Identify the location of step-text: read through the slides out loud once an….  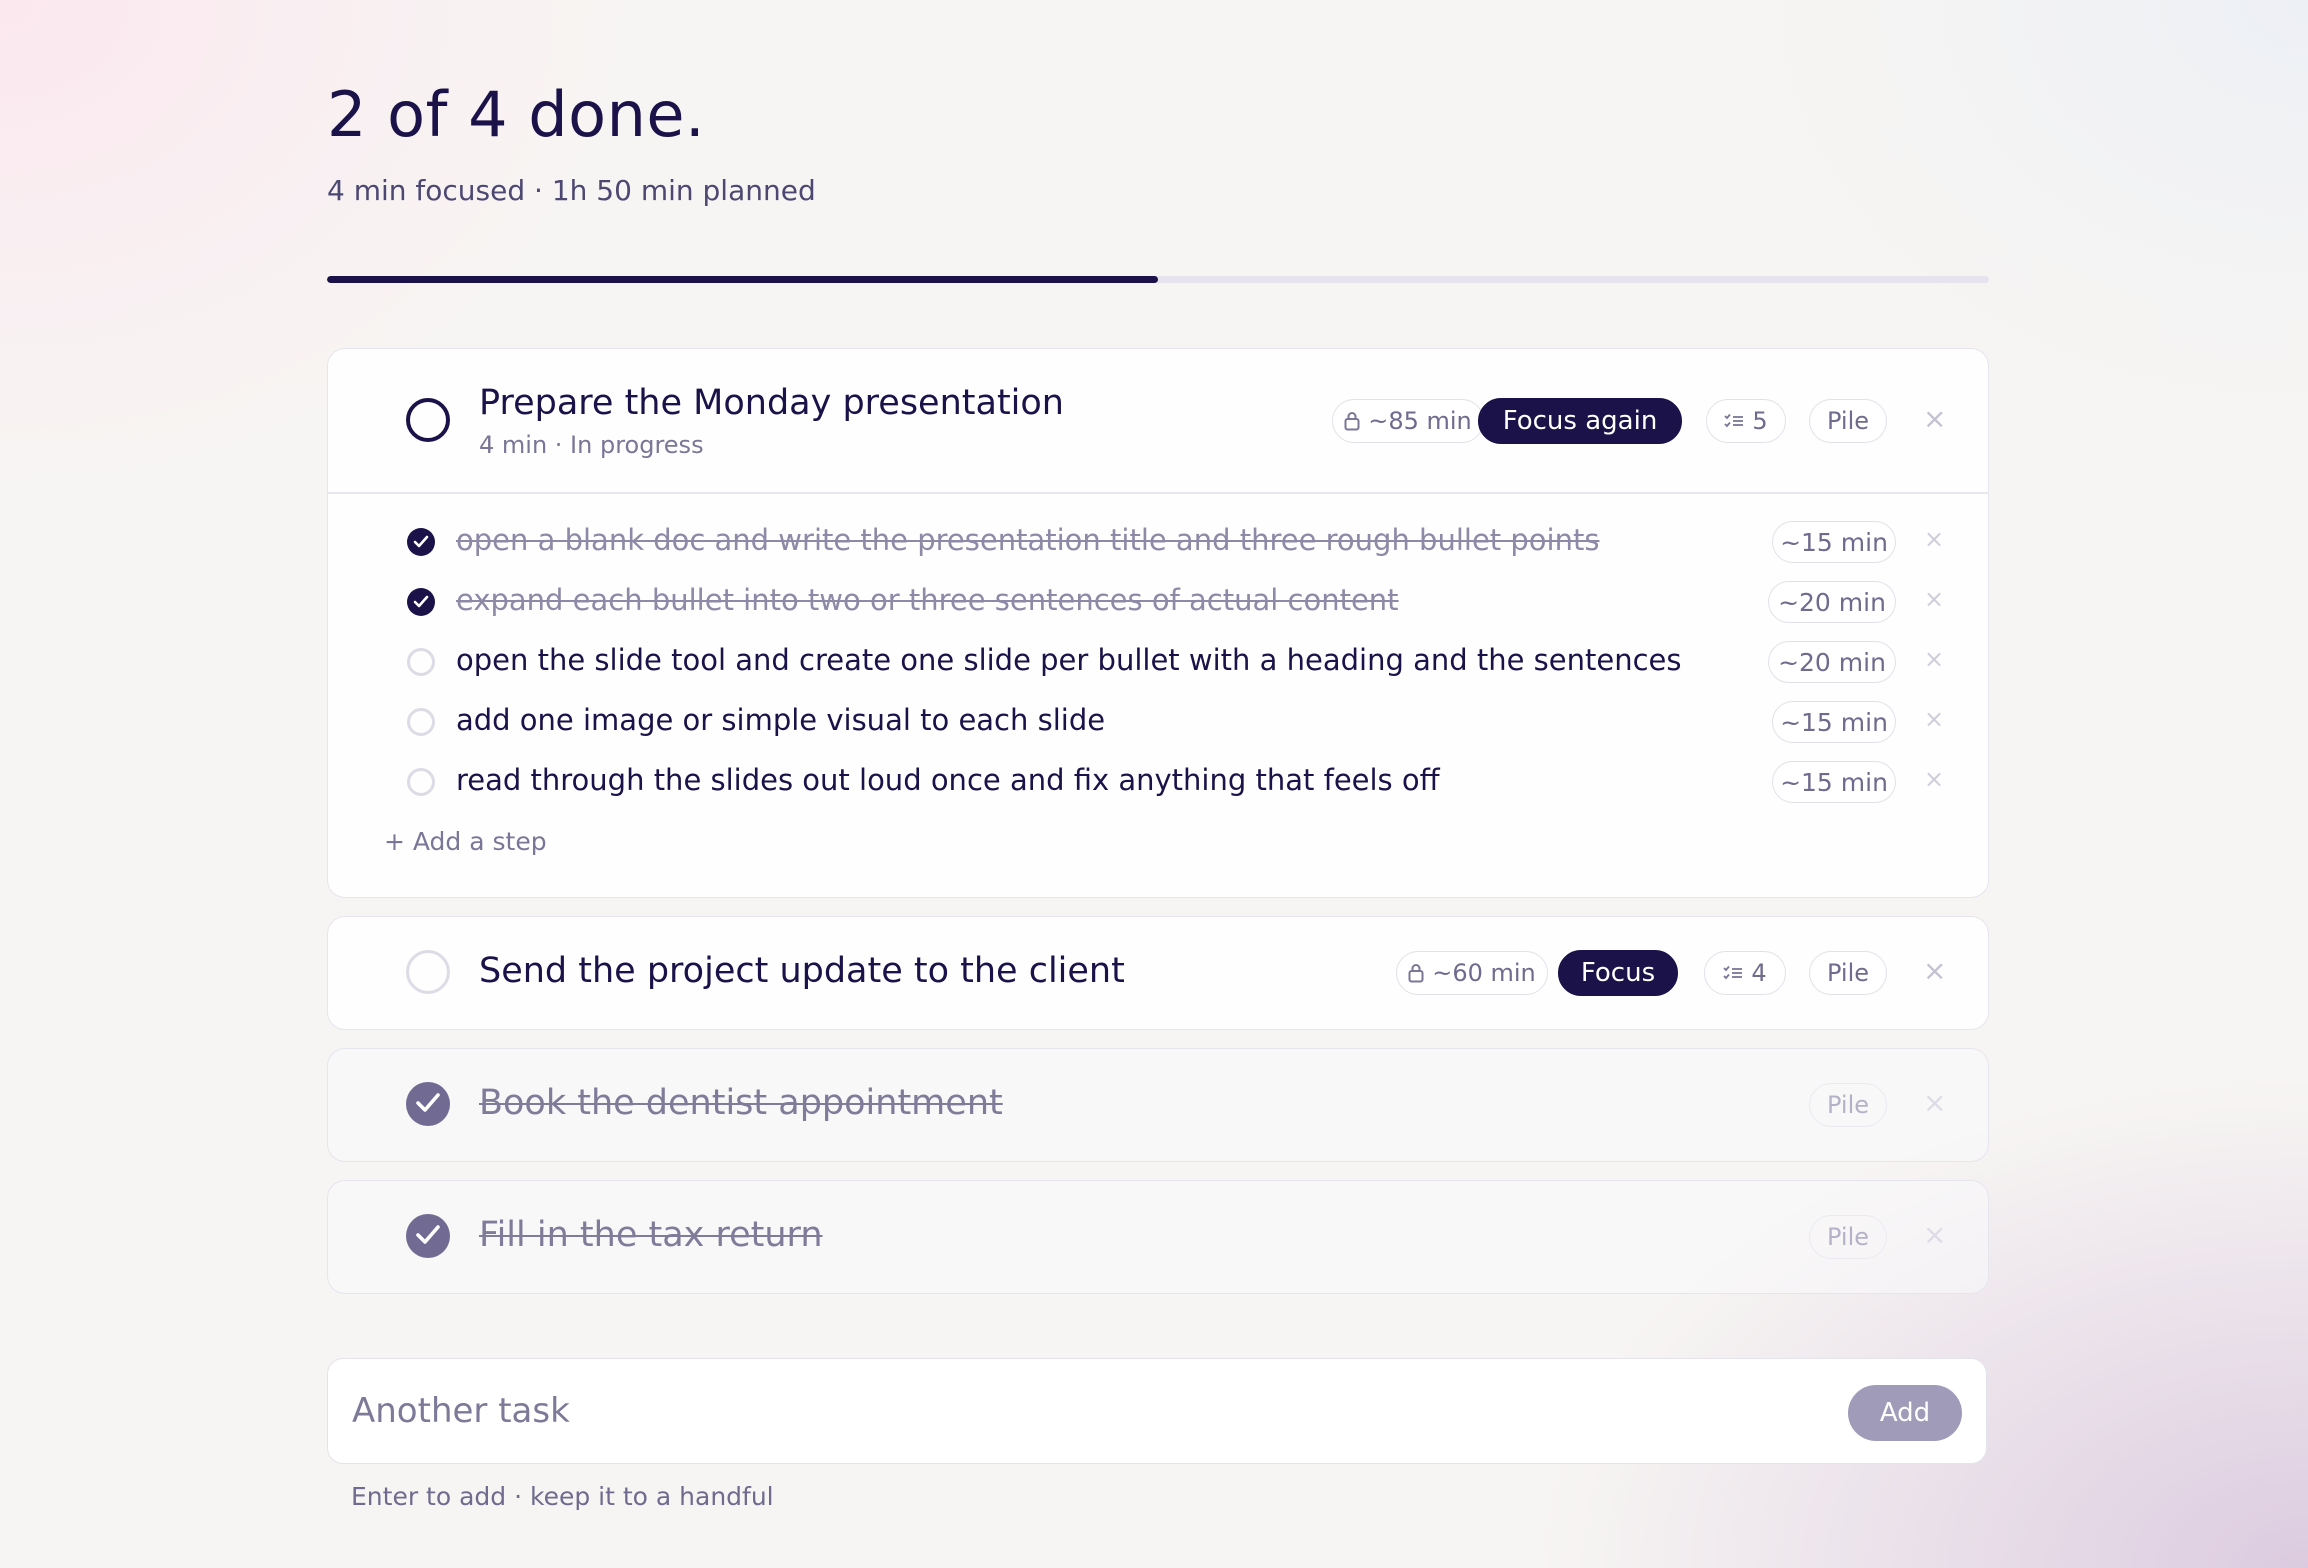
(948, 780).